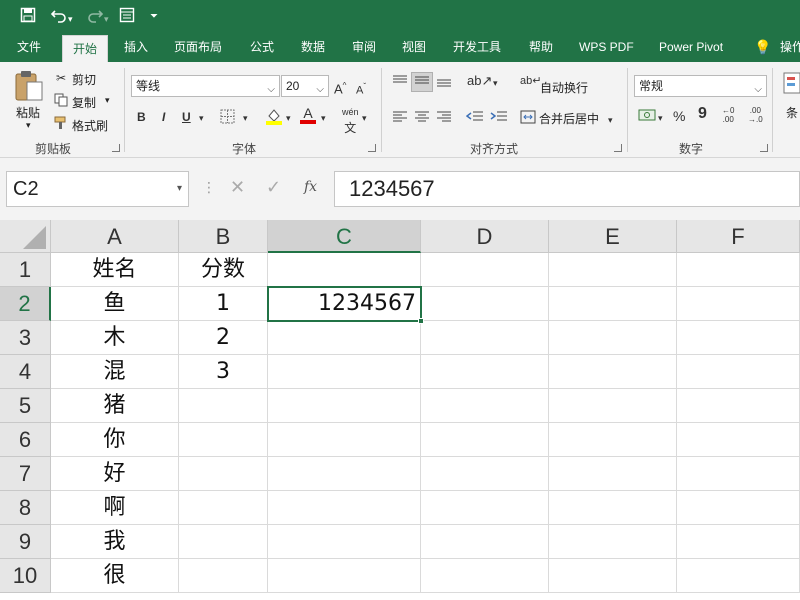  Describe the element at coordinates (738, 236) in the screenshot. I see `column-header-f: F` at that location.